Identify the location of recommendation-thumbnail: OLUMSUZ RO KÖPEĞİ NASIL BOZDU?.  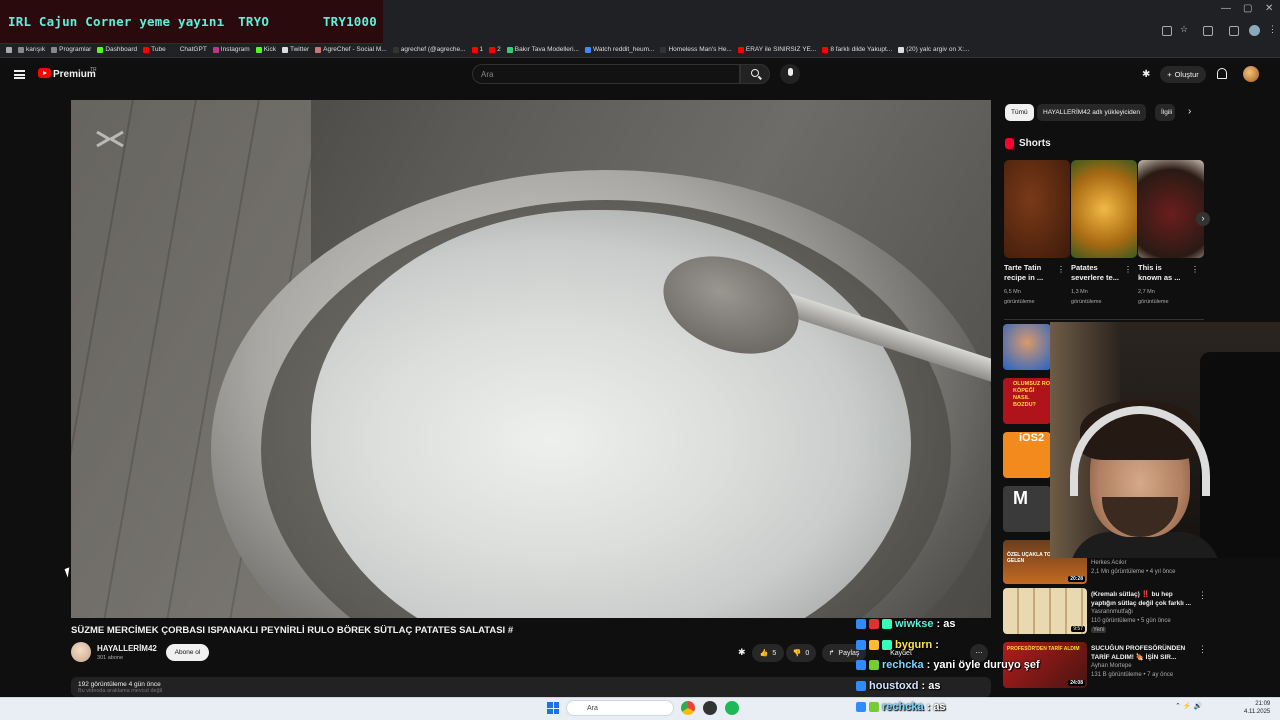
(1027, 401).